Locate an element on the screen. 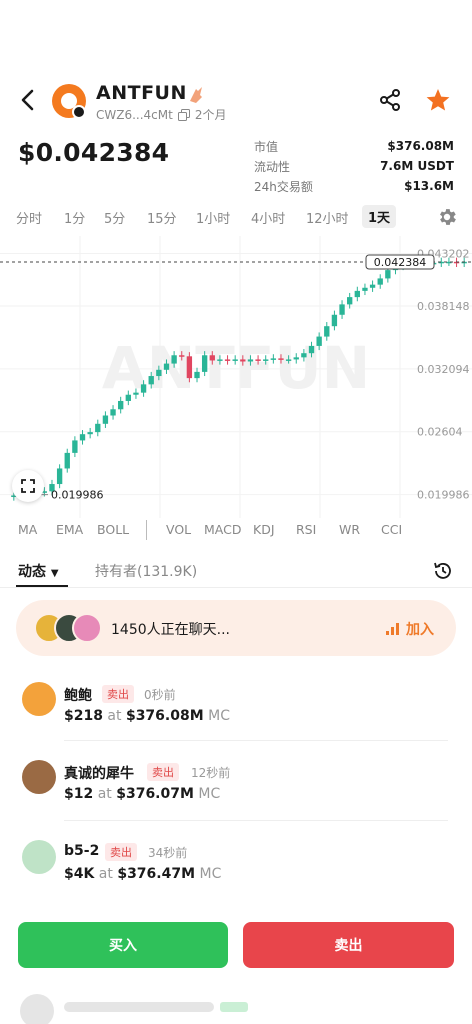 Image resolution: width=472 pixels, height=1024 pixels. indicator-ema: EMA is located at coordinates (69, 529).